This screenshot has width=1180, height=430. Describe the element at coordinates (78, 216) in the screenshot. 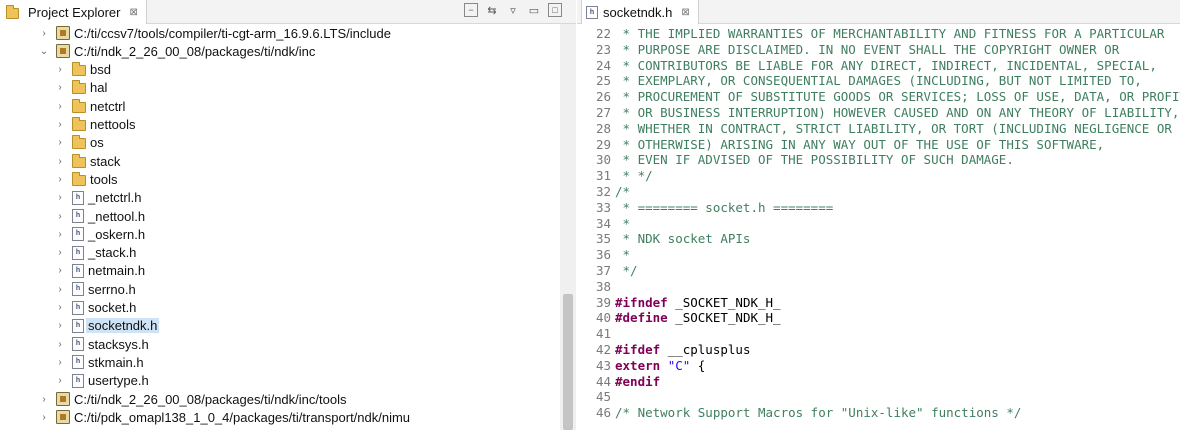

I see `header-file-icon: h` at that location.